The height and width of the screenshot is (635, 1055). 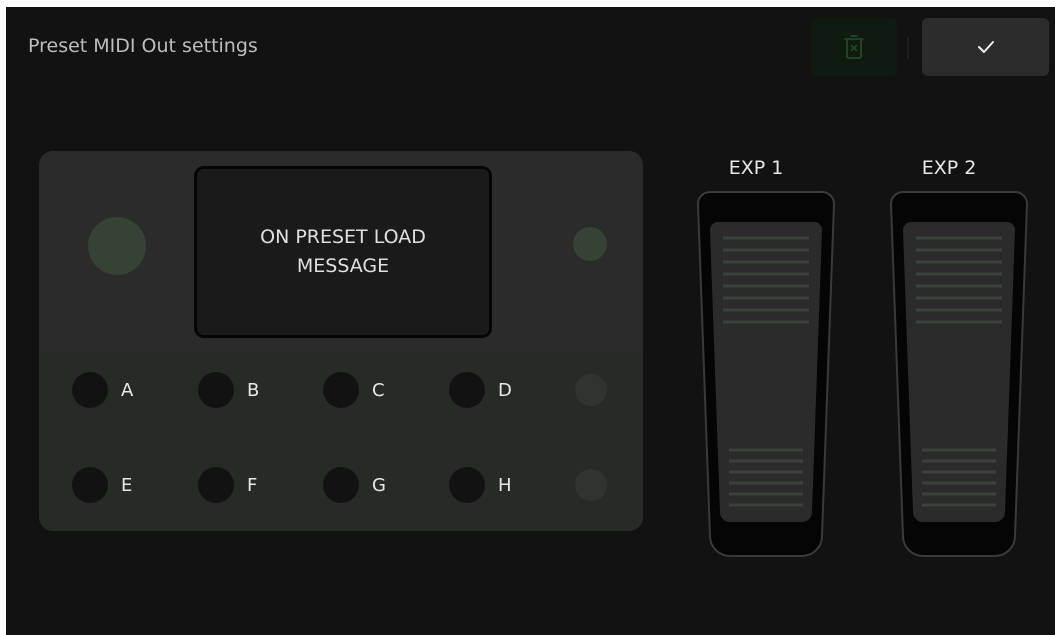 What do you see at coordinates (959, 375) in the screenshot?
I see `exp2-pedal` at bounding box center [959, 375].